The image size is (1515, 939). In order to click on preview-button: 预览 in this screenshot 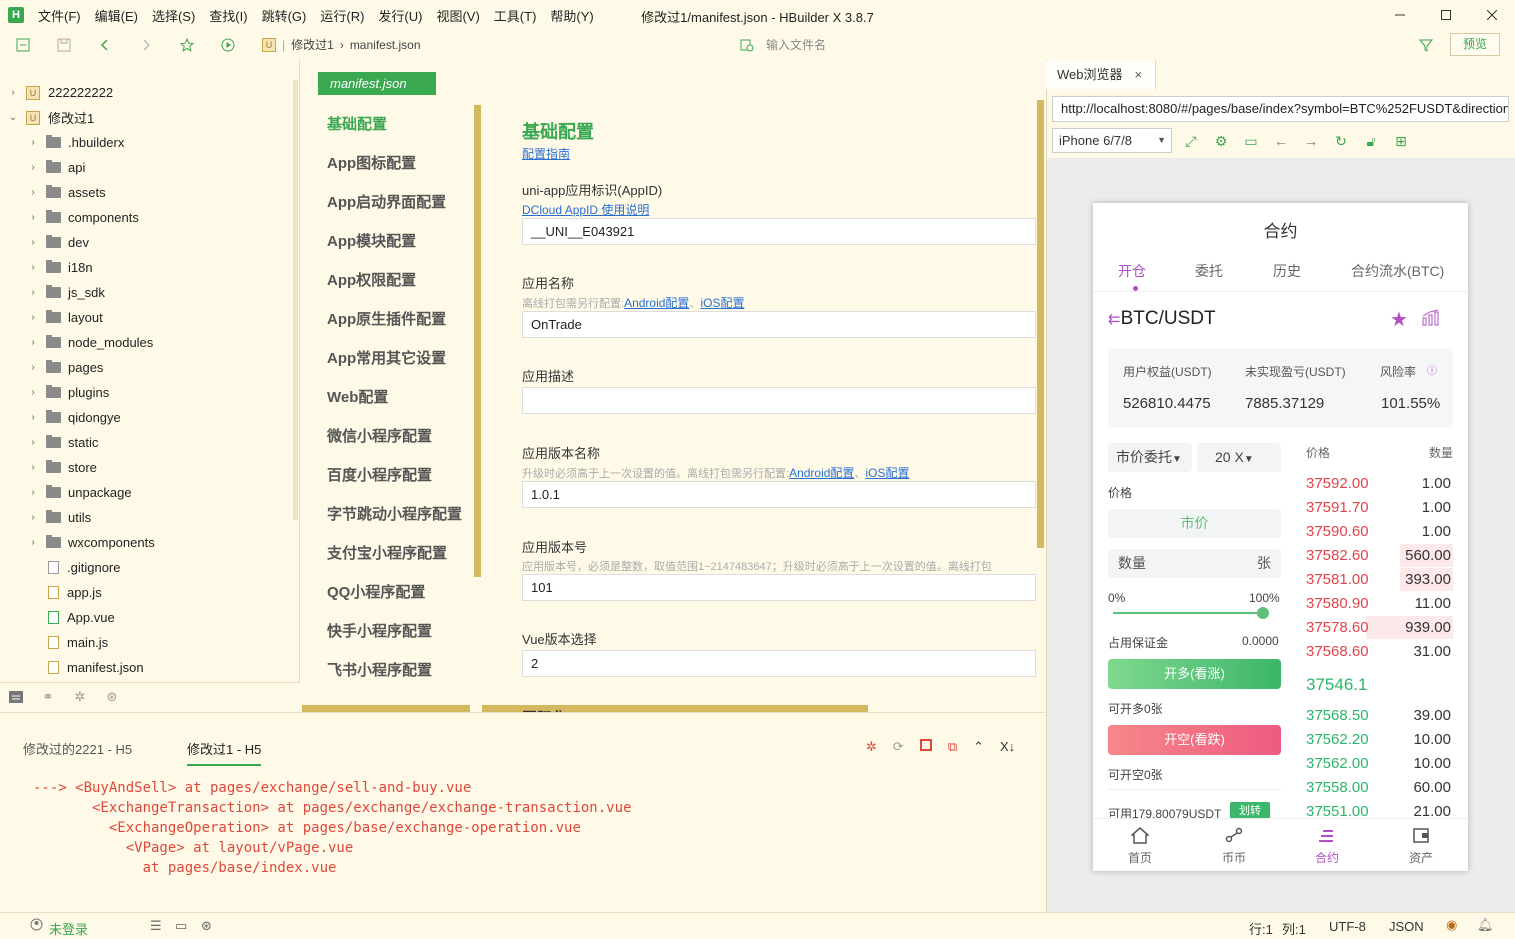, I will do `click(1475, 44)`.